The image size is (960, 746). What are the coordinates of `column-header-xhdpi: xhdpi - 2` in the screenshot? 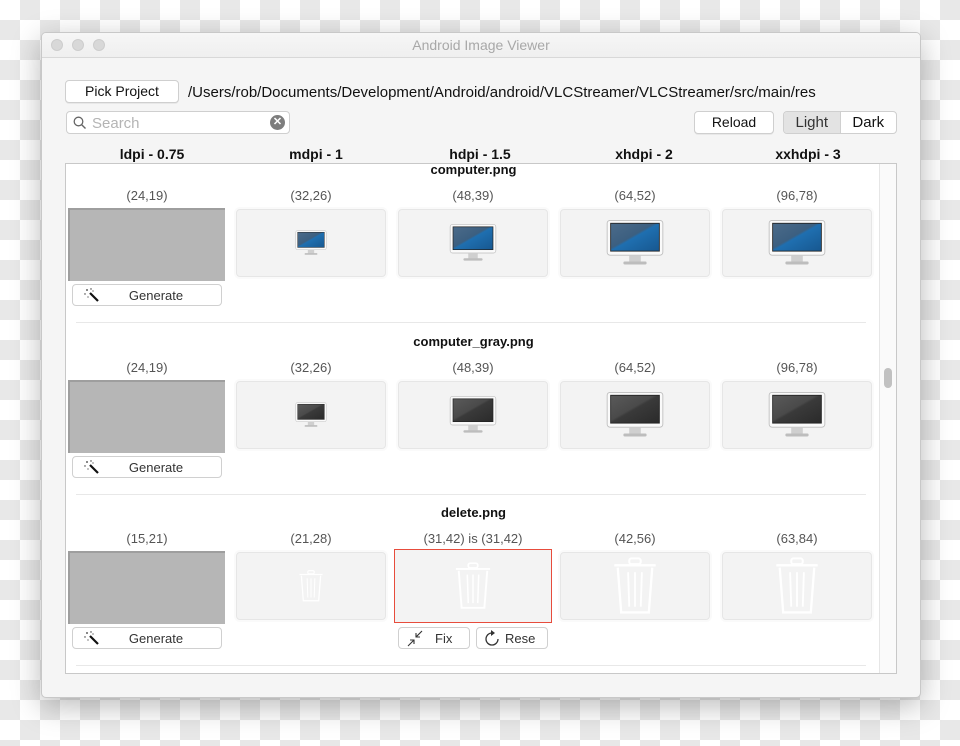 It's located at (644, 154).